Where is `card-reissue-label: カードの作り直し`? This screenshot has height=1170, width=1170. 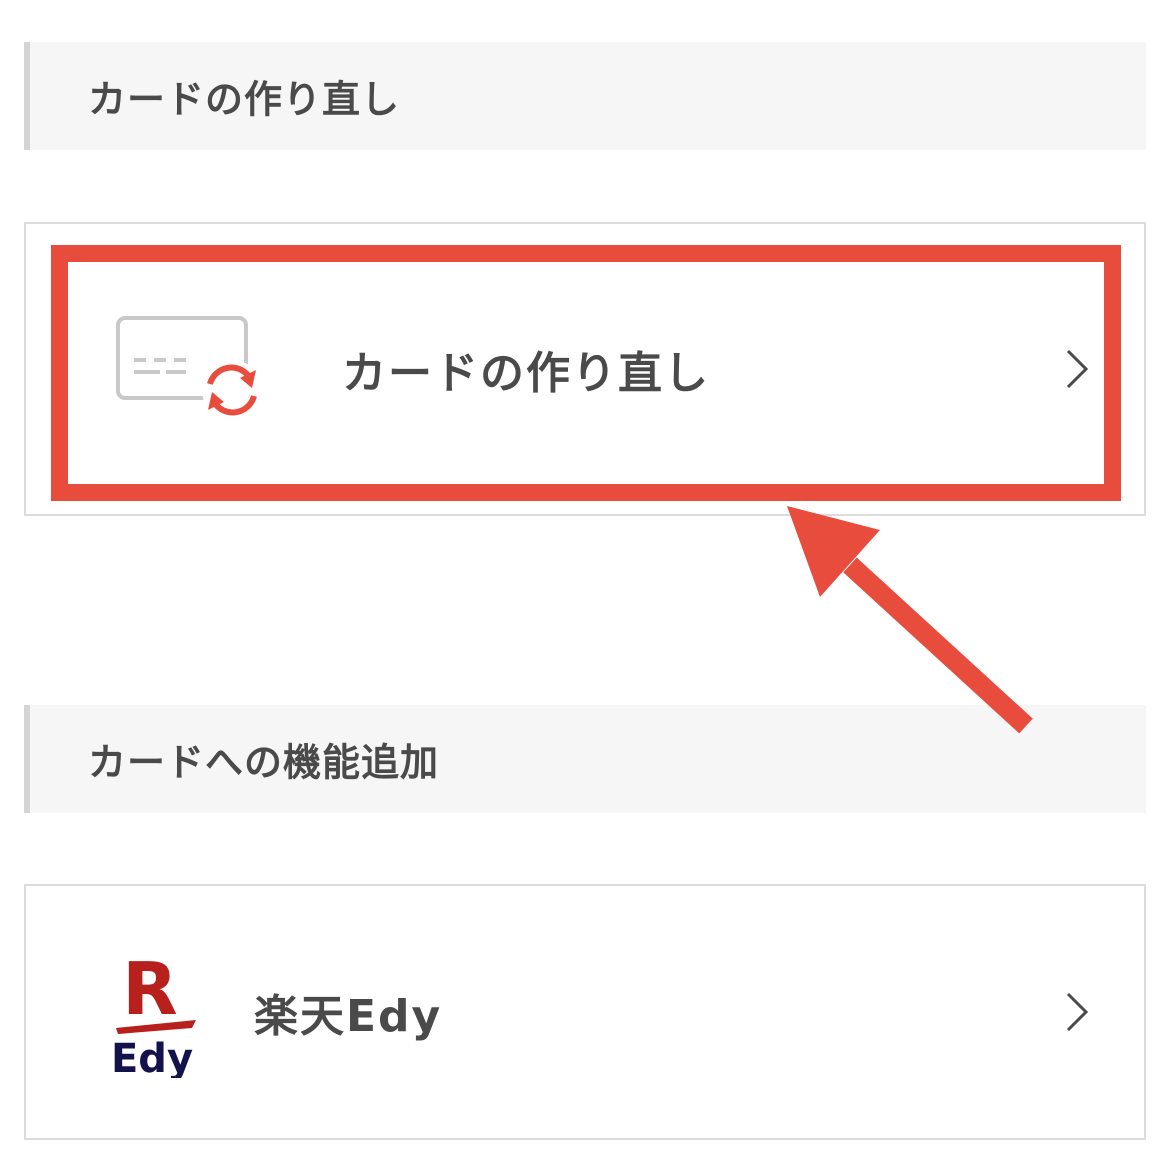 card-reissue-label: カードの作り直し is located at coordinates (526, 373).